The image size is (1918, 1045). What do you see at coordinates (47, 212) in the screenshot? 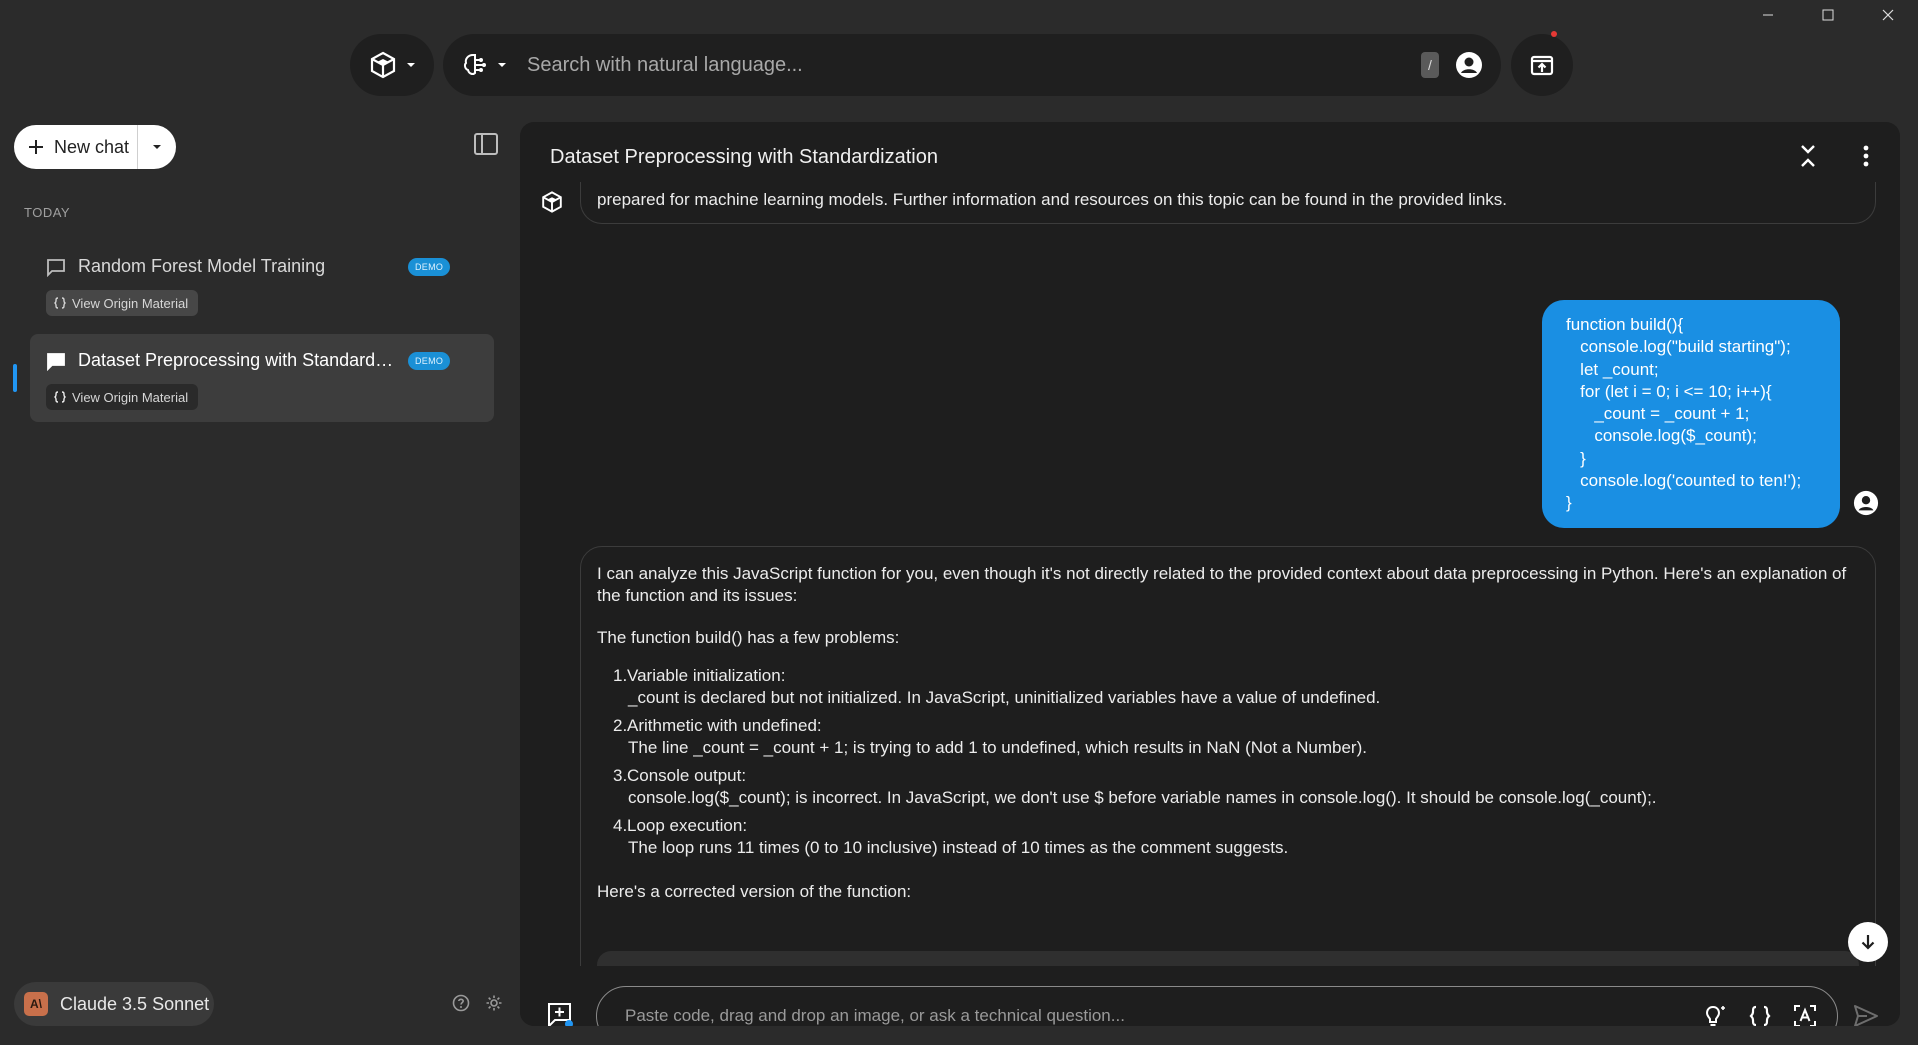
I see `section-label-today: TODAY` at bounding box center [47, 212].